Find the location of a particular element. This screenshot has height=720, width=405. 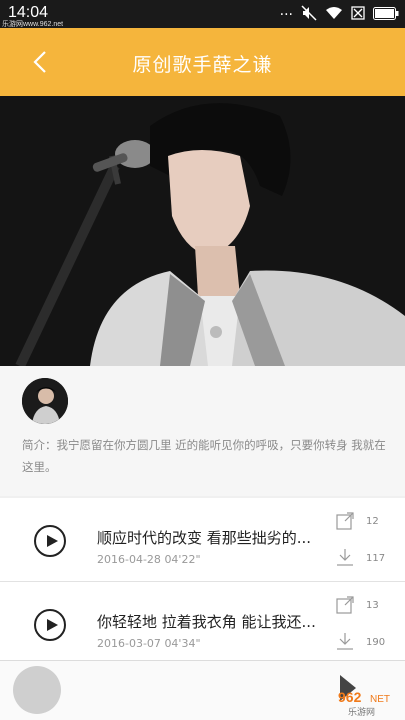

download-count: 117 is located at coordinates (376, 558).